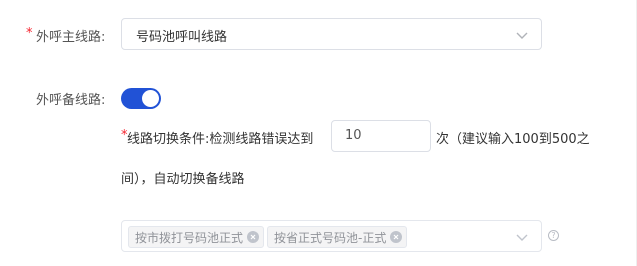  I want to click on required-mark: *, so click(29, 33).